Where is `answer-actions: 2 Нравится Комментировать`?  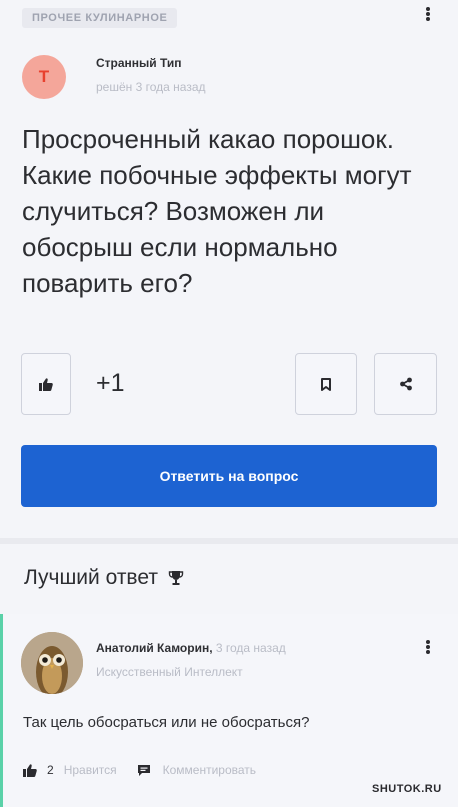 answer-actions: 2 Нравится Комментировать is located at coordinates (139, 770).